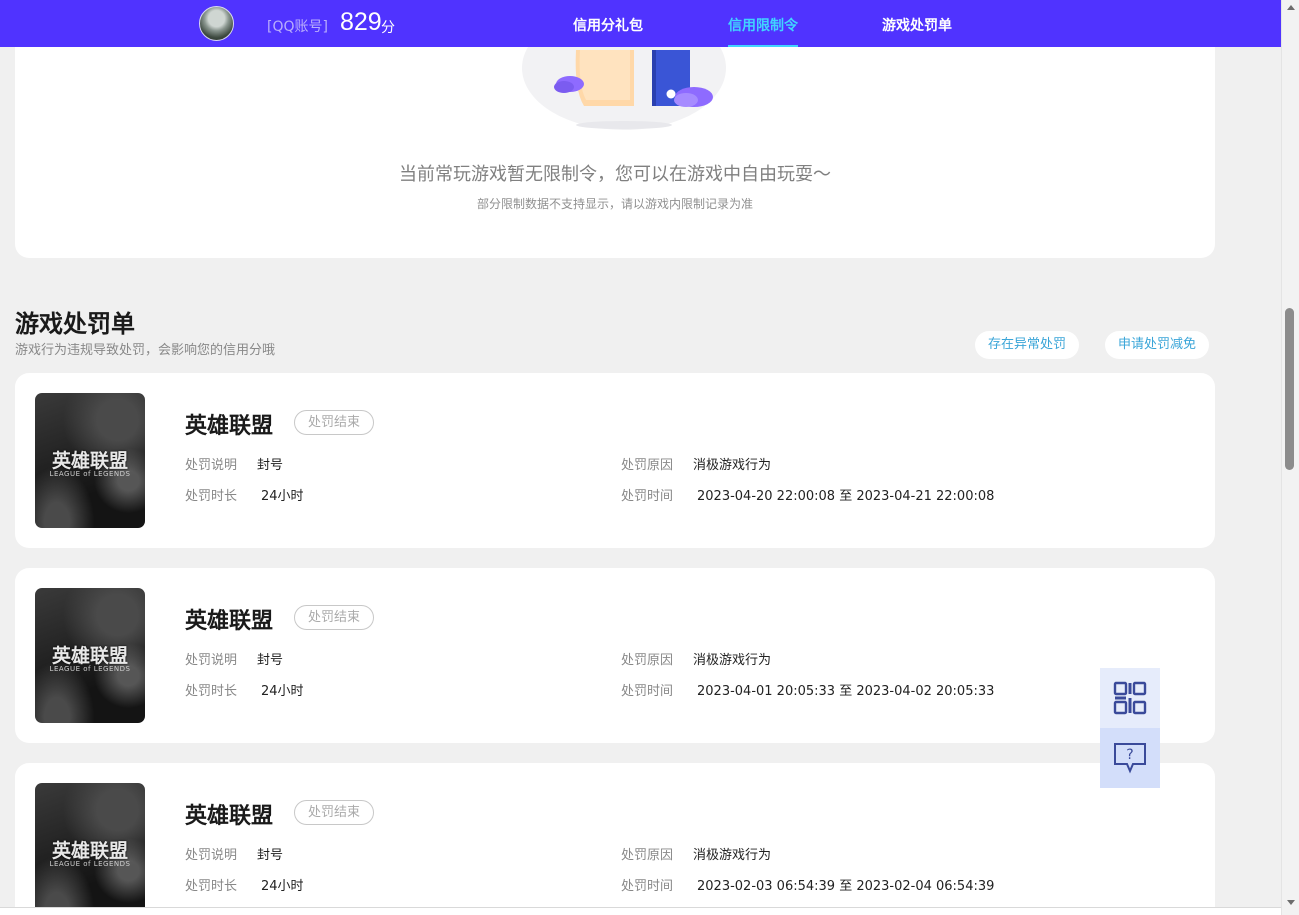  What do you see at coordinates (216, 23) in the screenshot?
I see `avatar` at bounding box center [216, 23].